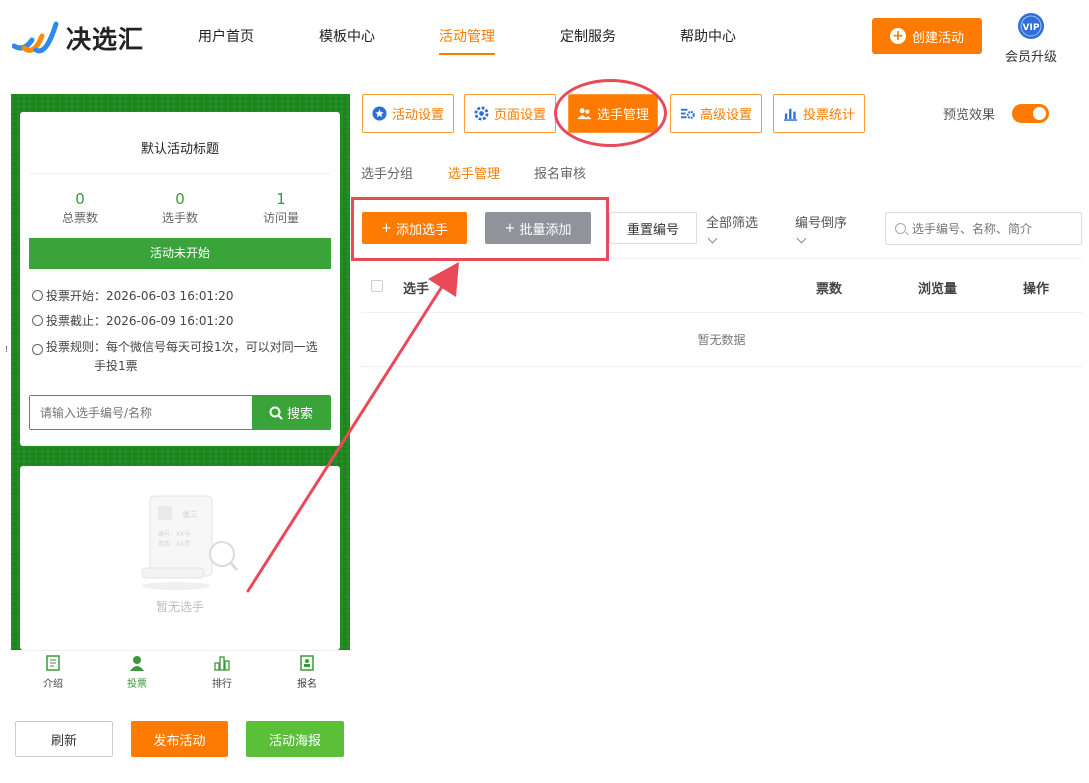  I want to click on tab-page-settings: 页面设置, so click(510, 113).